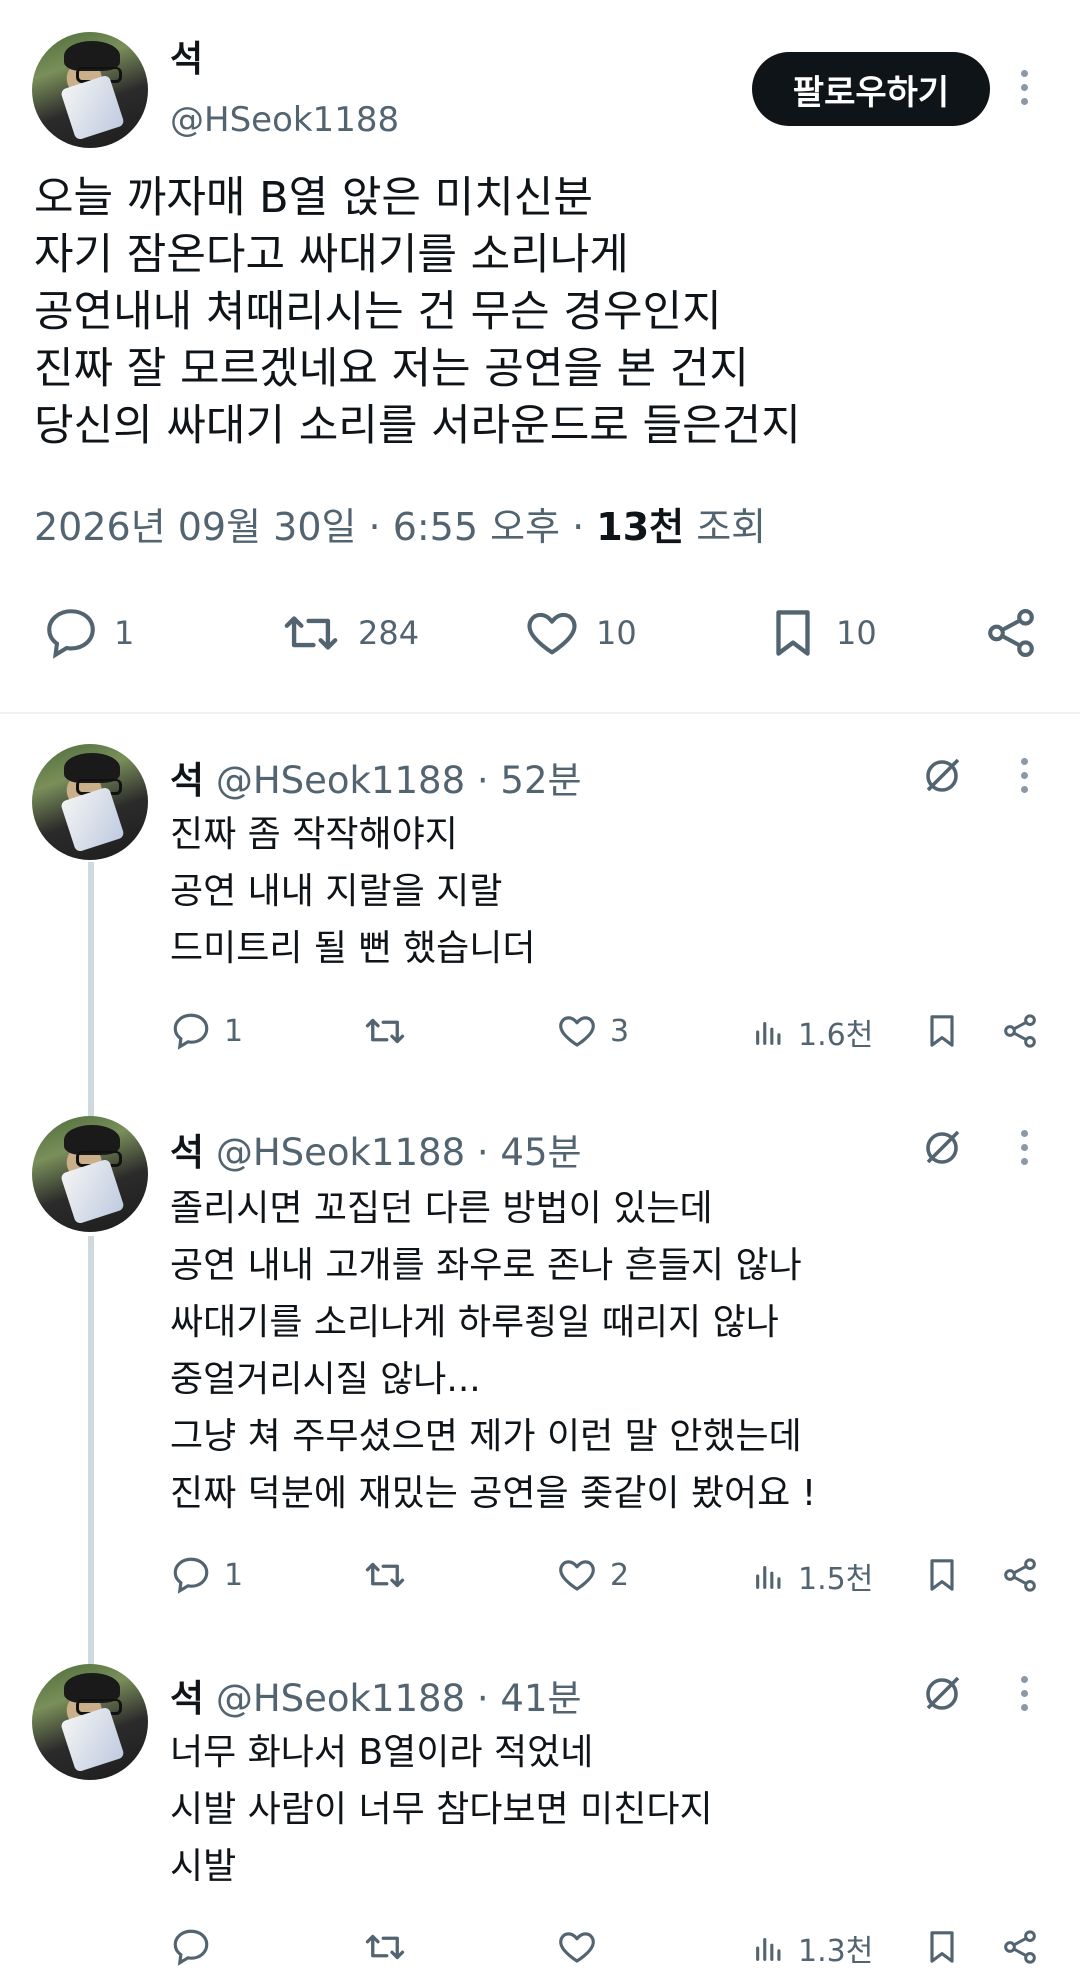 The image size is (1080, 1980). What do you see at coordinates (836, 1951) in the screenshot?
I see `view-count: 1.3천` at bounding box center [836, 1951].